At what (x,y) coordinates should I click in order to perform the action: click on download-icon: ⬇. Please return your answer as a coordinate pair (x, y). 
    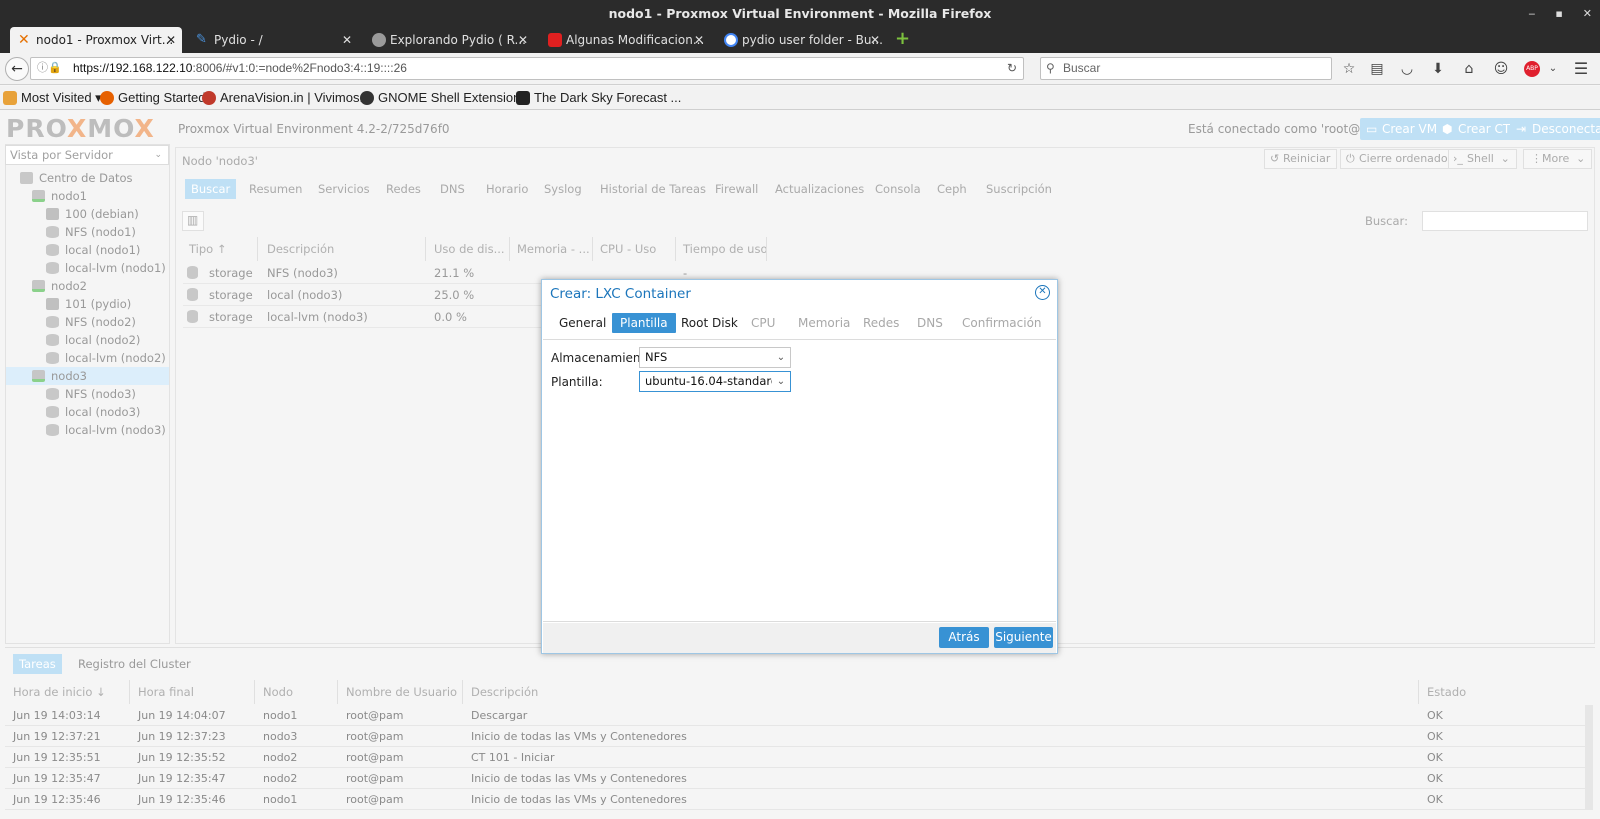
    Looking at the image, I should click on (1438, 69).